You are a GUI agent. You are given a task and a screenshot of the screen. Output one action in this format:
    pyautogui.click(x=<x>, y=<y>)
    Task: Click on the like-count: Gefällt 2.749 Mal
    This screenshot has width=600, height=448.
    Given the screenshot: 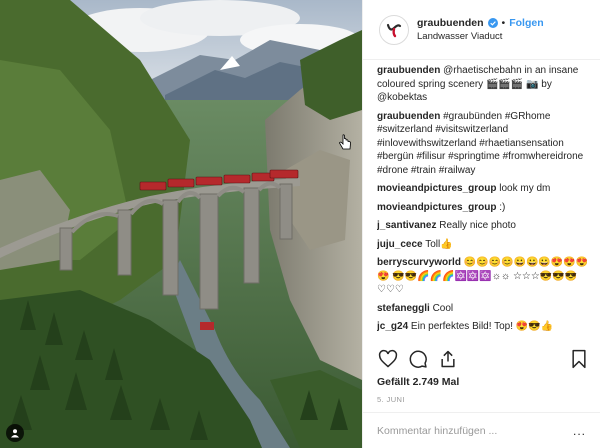 What is the action you would take?
    pyautogui.click(x=418, y=382)
    